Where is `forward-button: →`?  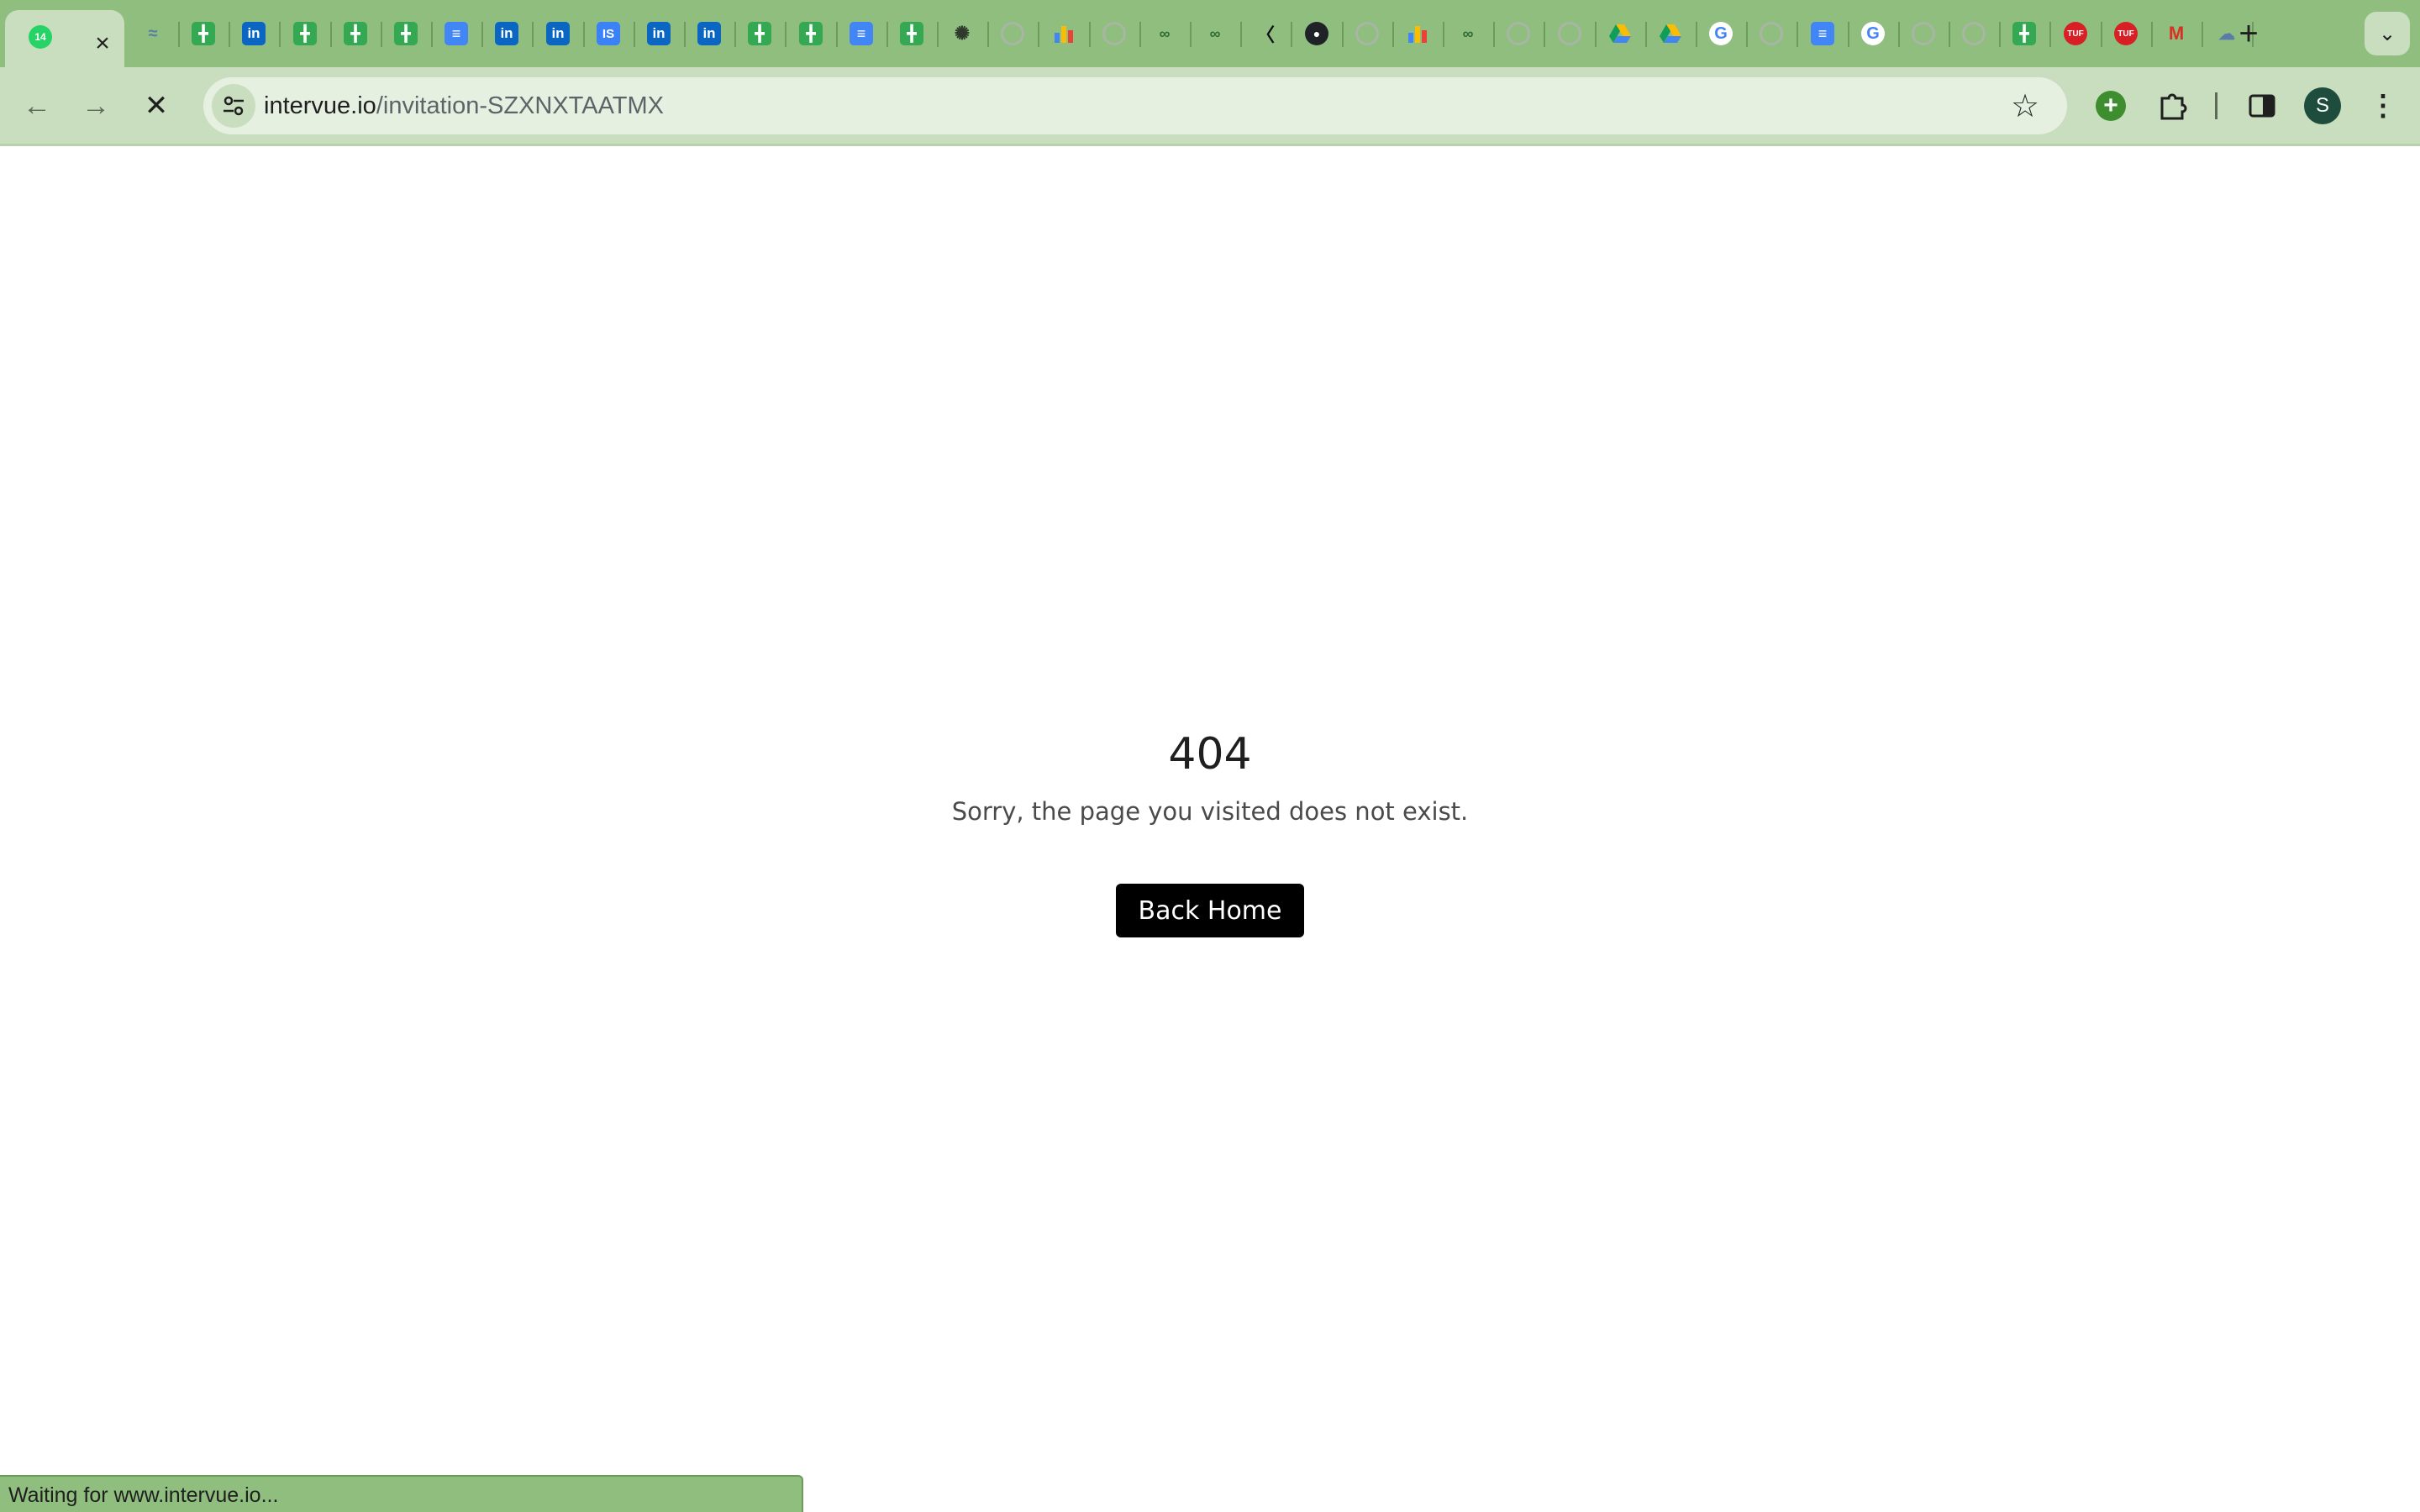
forward-button: → is located at coordinates (96, 106).